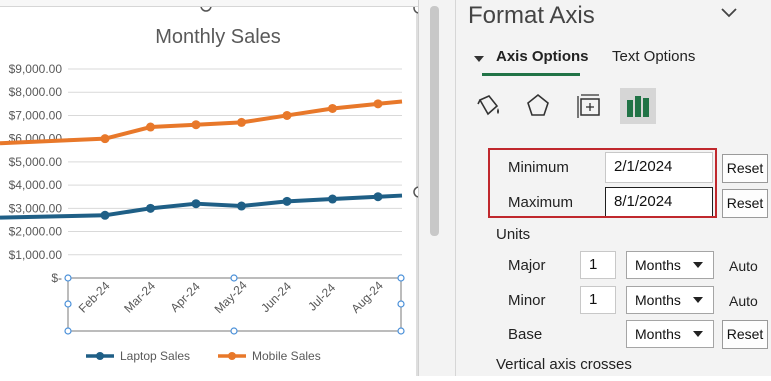  What do you see at coordinates (564, 364) in the screenshot?
I see `vertical-axis-crosses-label: Vertical axis crosses` at bounding box center [564, 364].